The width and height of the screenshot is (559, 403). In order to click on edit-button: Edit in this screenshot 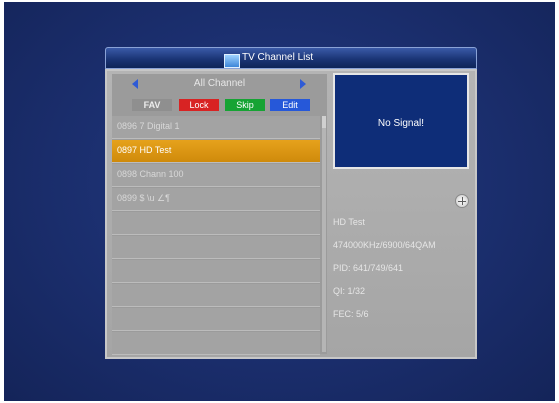, I will do `click(290, 105)`.